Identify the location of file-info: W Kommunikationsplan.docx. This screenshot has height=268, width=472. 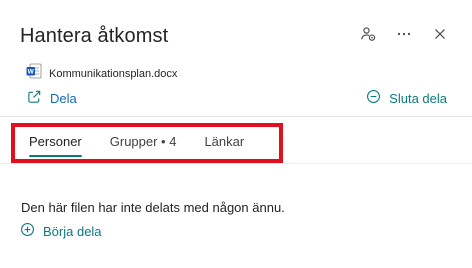
(101, 73).